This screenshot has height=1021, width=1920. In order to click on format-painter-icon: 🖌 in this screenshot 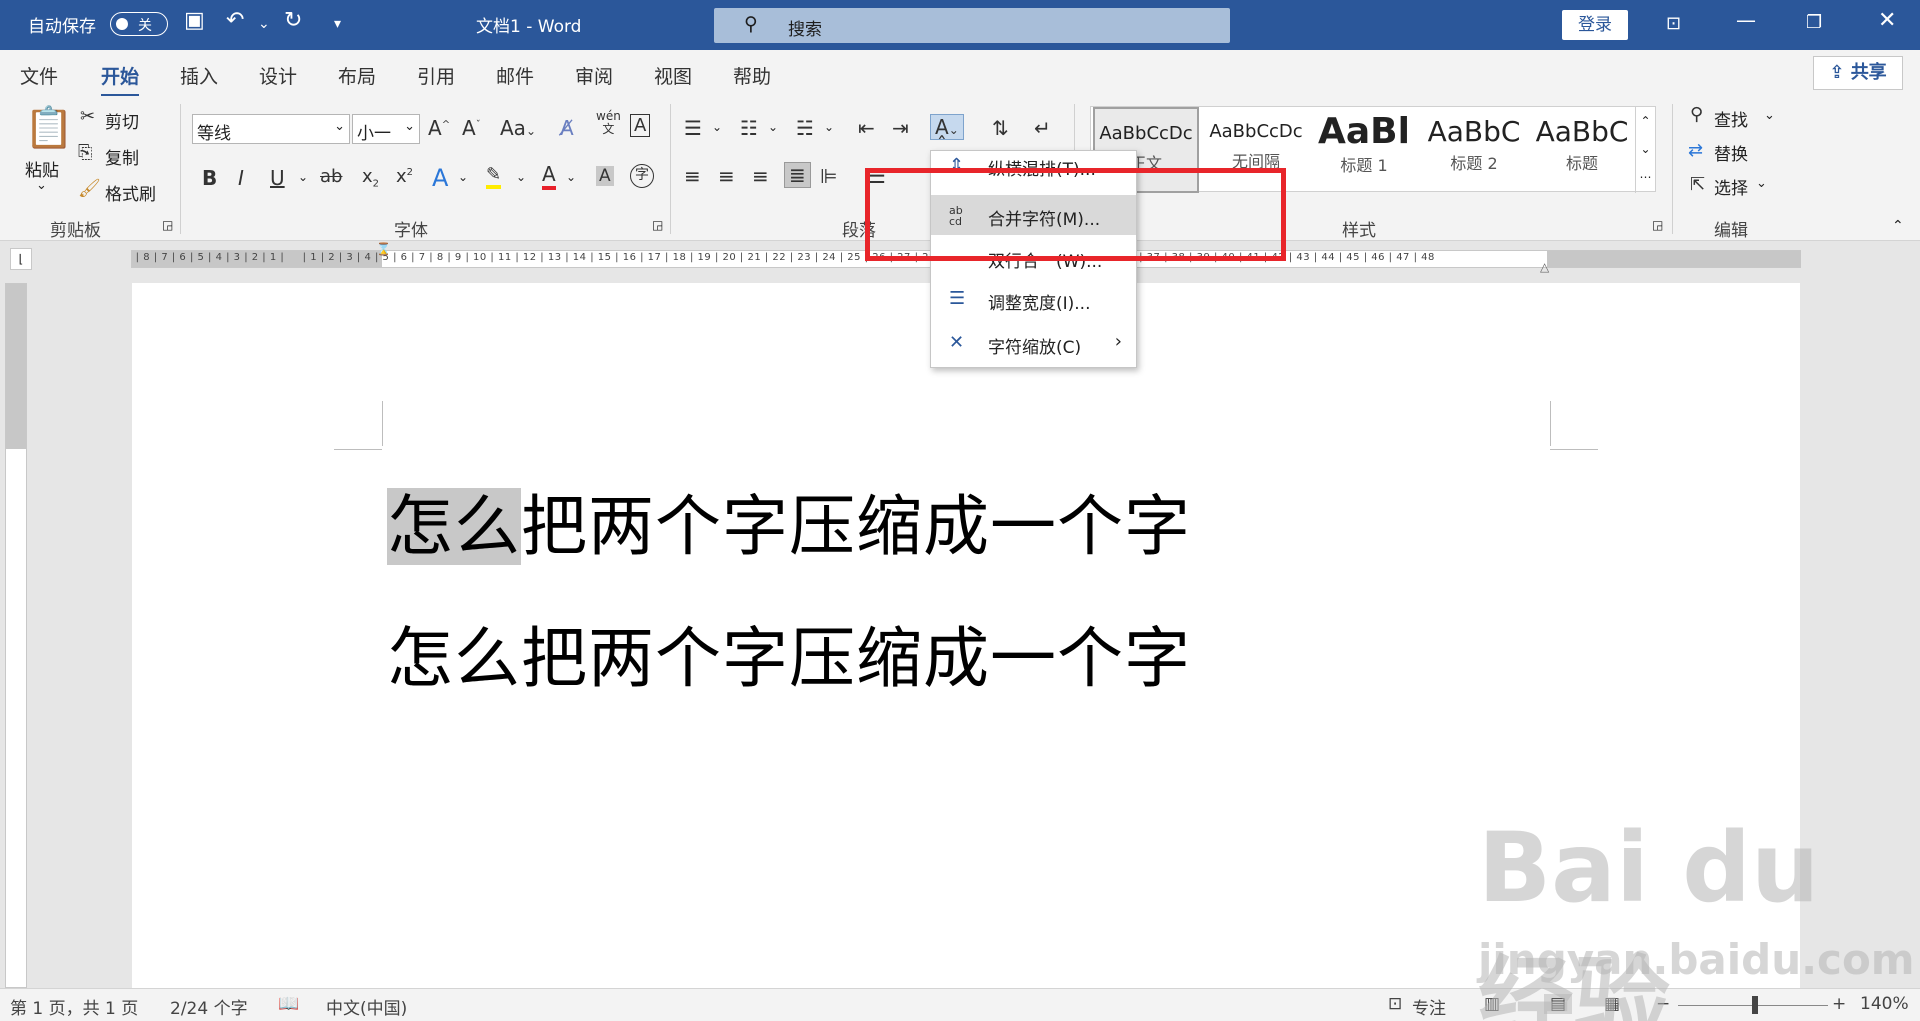, I will do `click(89, 188)`.